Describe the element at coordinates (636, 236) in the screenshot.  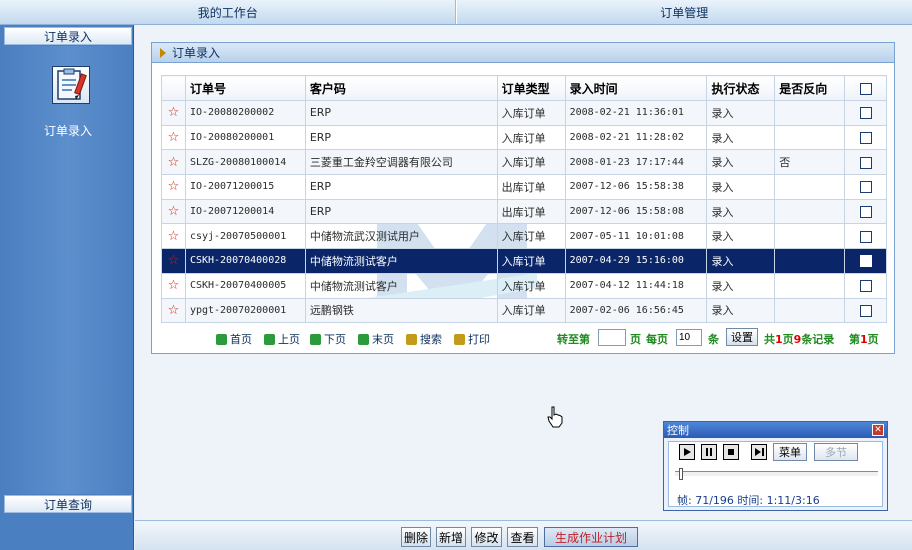
I see `cell-entry-time: 2007-05-11 10:01:08` at that location.